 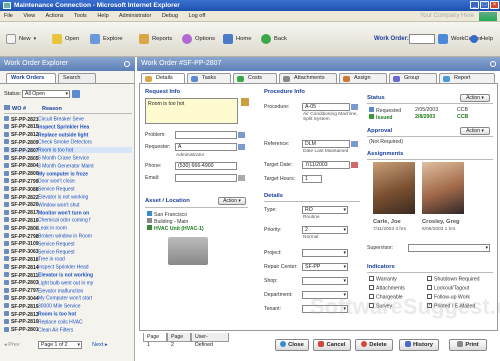 I want to click on menu-actions: Actions, so click(x=54, y=16).